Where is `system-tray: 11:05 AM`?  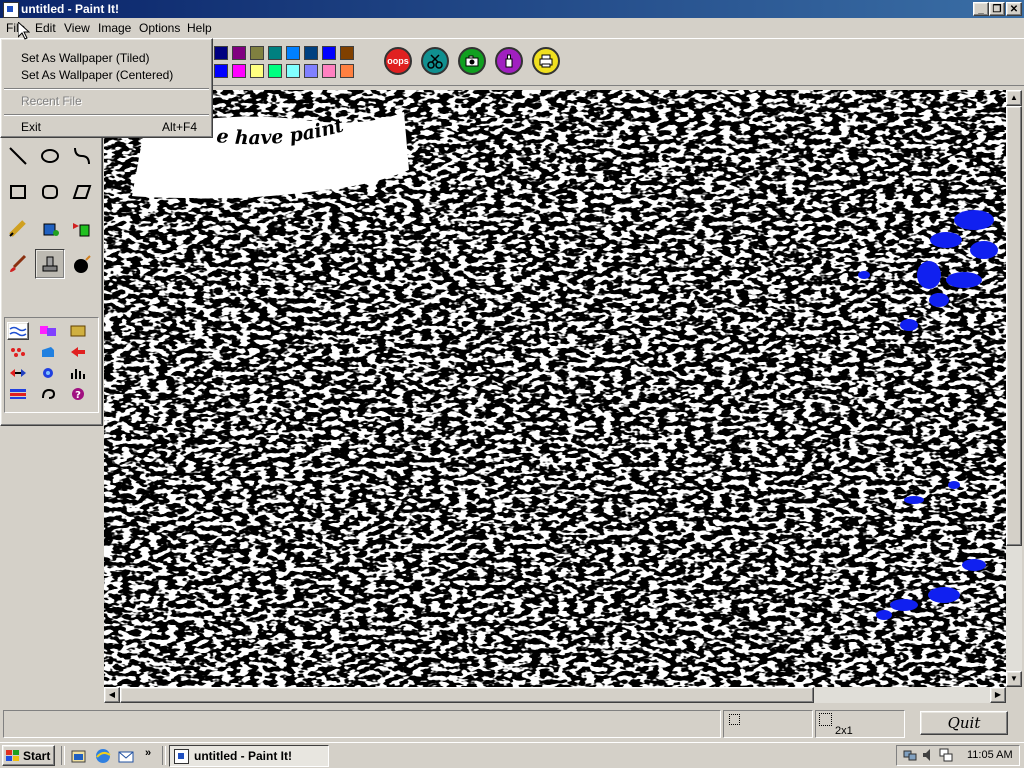 system-tray: 11:05 AM is located at coordinates (958, 755).